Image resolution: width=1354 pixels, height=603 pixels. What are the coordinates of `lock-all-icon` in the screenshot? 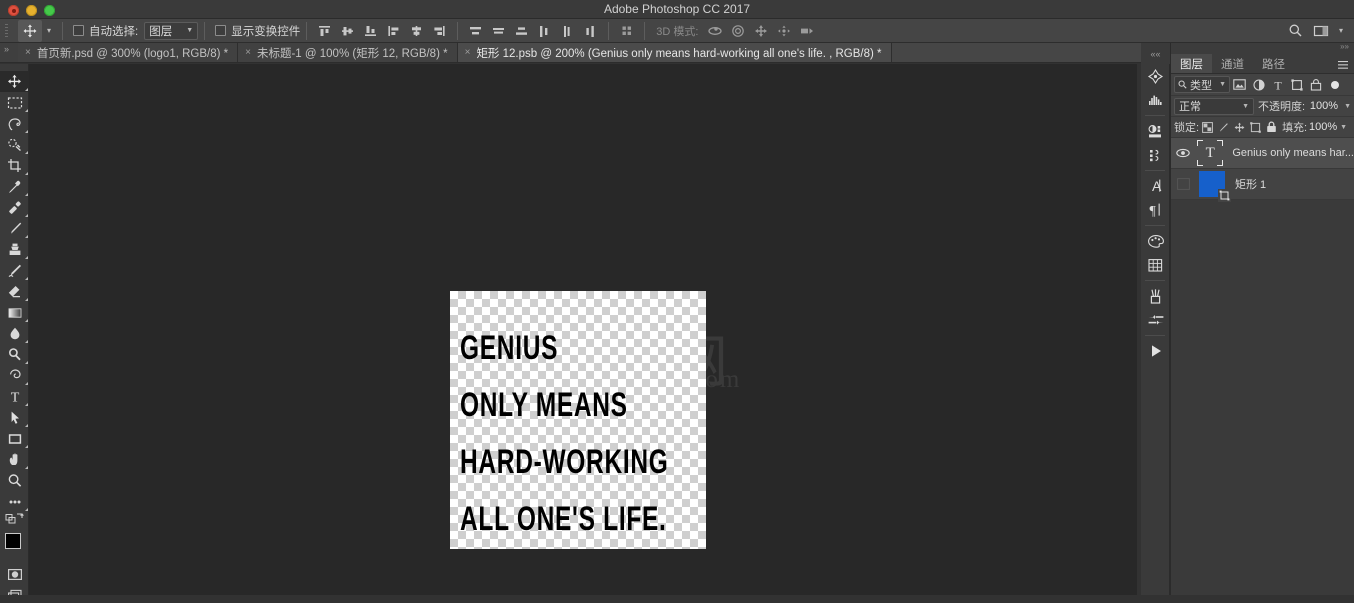 It's located at (1271, 127).